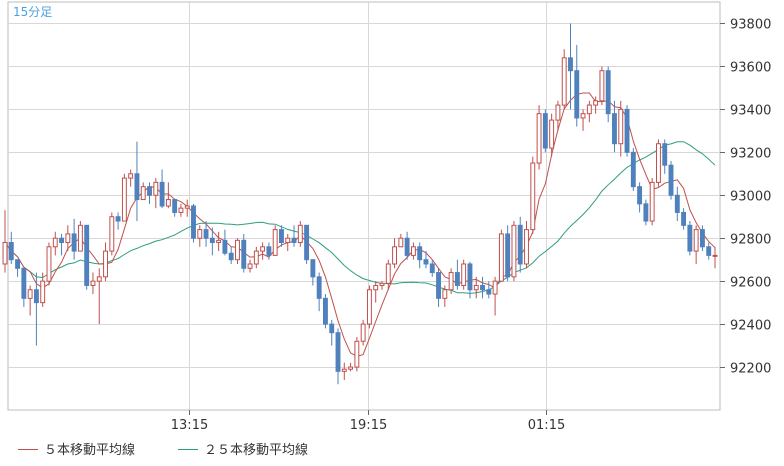  What do you see at coordinates (750, 240) in the screenshot?
I see `y-tick-label: 92800` at bounding box center [750, 240].